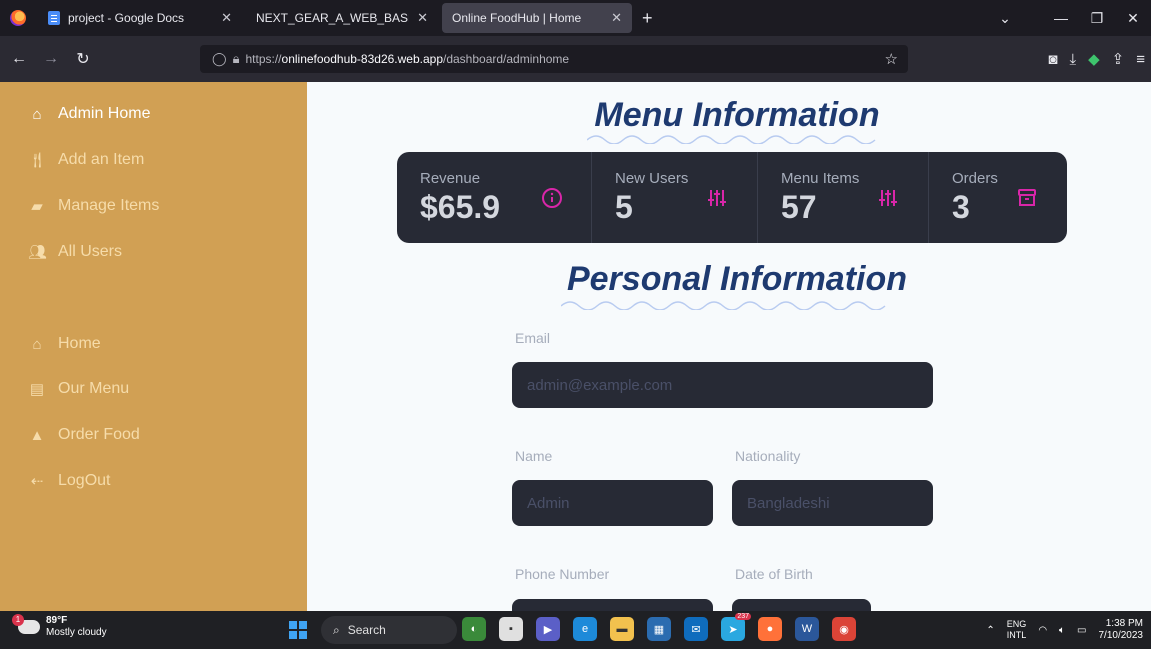 Image resolution: width=1151 pixels, height=649 pixels. What do you see at coordinates (51, 59) in the screenshot?
I see `forward-arrow-icon: →` at bounding box center [51, 59].